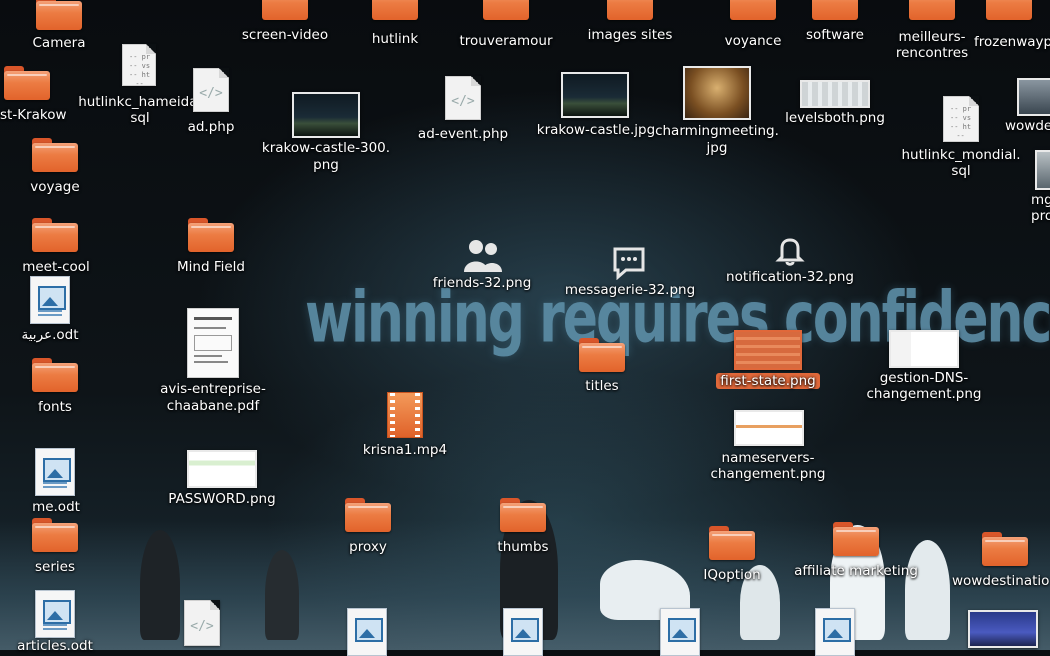 The height and width of the screenshot is (656, 1050). What do you see at coordinates (932, 37) in the screenshot?
I see `icon-label: meilleurs-` at bounding box center [932, 37].